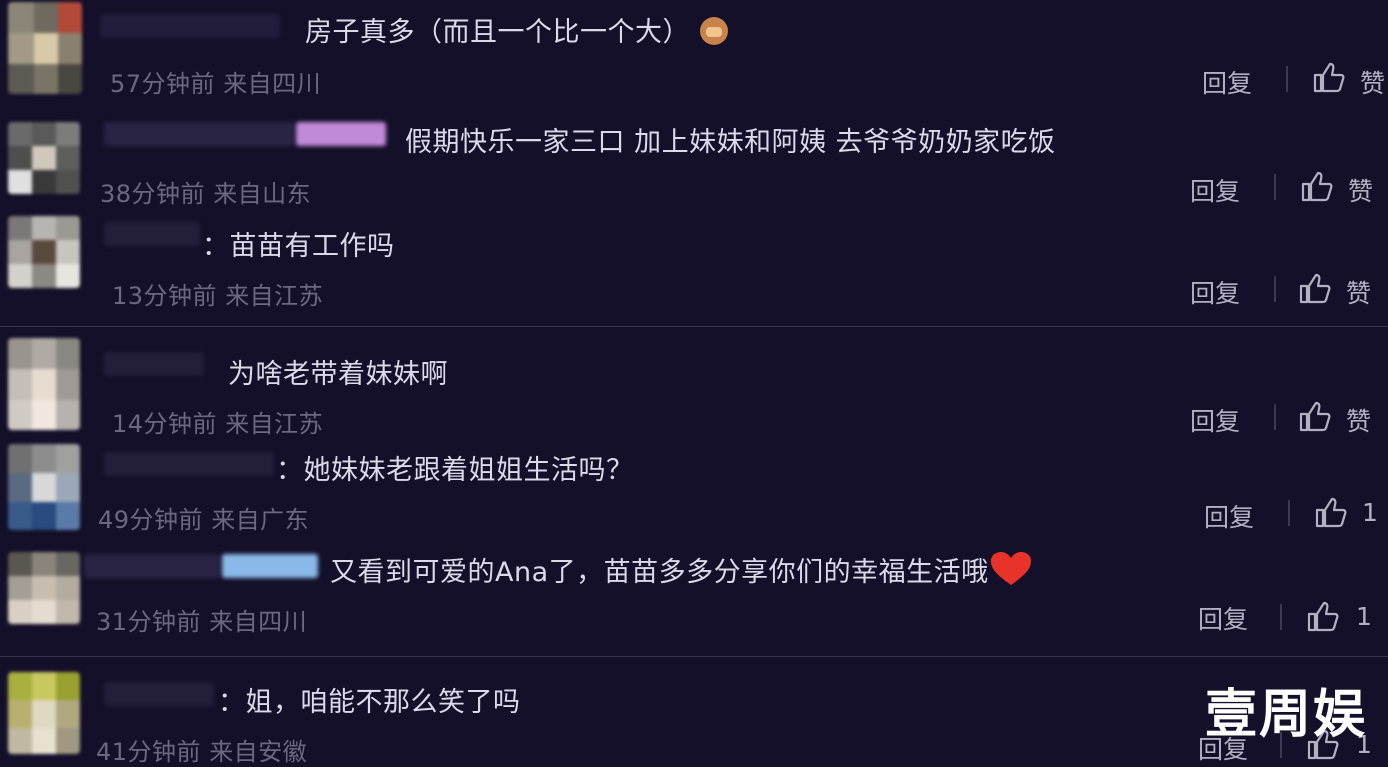  I want to click on comment-meta: 14分钟前 来自江苏, so click(218, 424).